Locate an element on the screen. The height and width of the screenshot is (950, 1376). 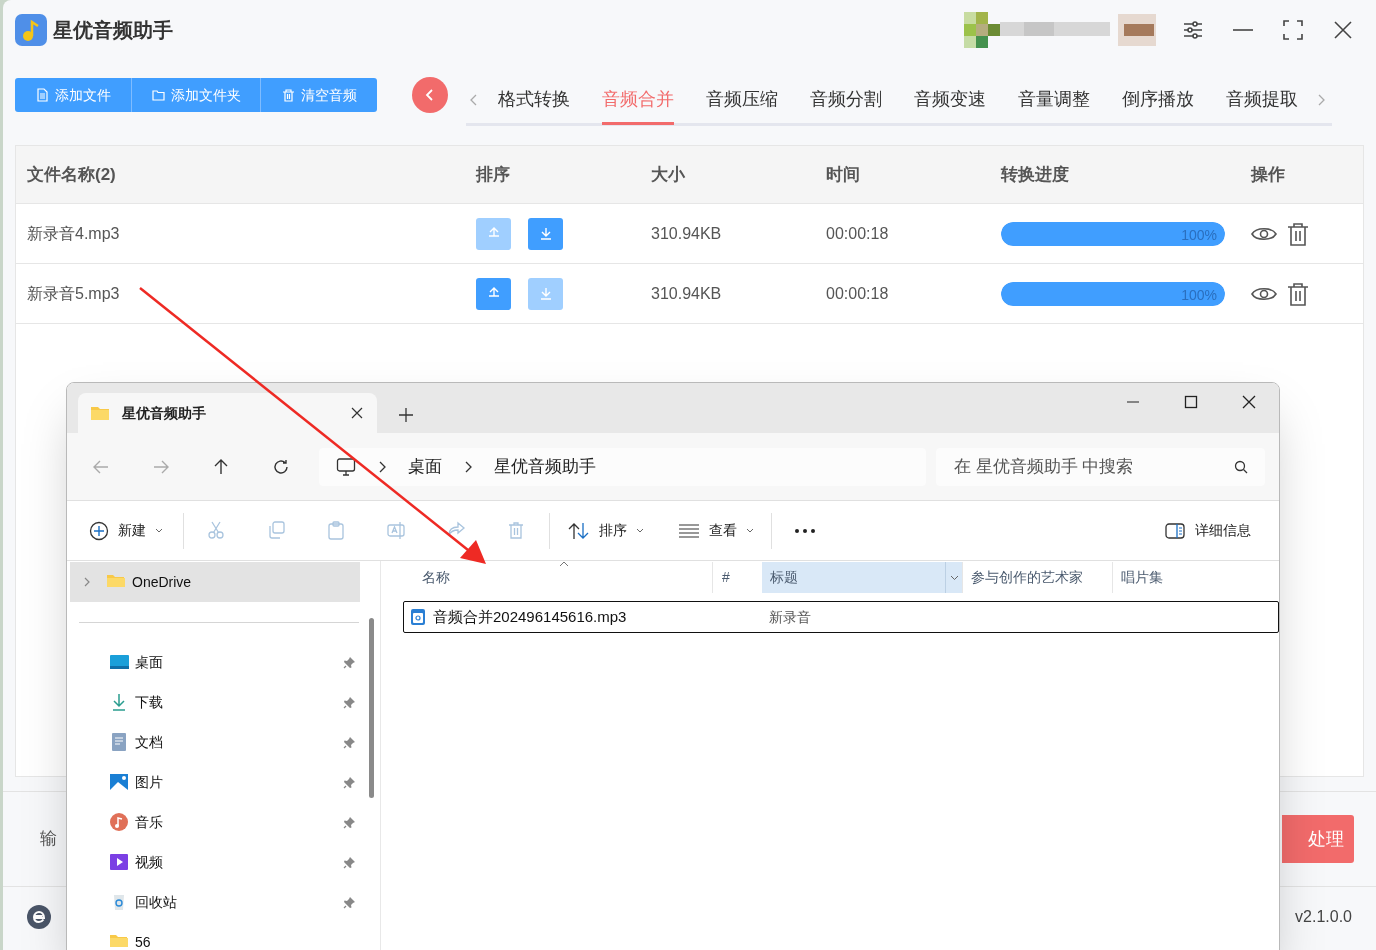
sort-caret-icon is located at coordinates (564, 564).